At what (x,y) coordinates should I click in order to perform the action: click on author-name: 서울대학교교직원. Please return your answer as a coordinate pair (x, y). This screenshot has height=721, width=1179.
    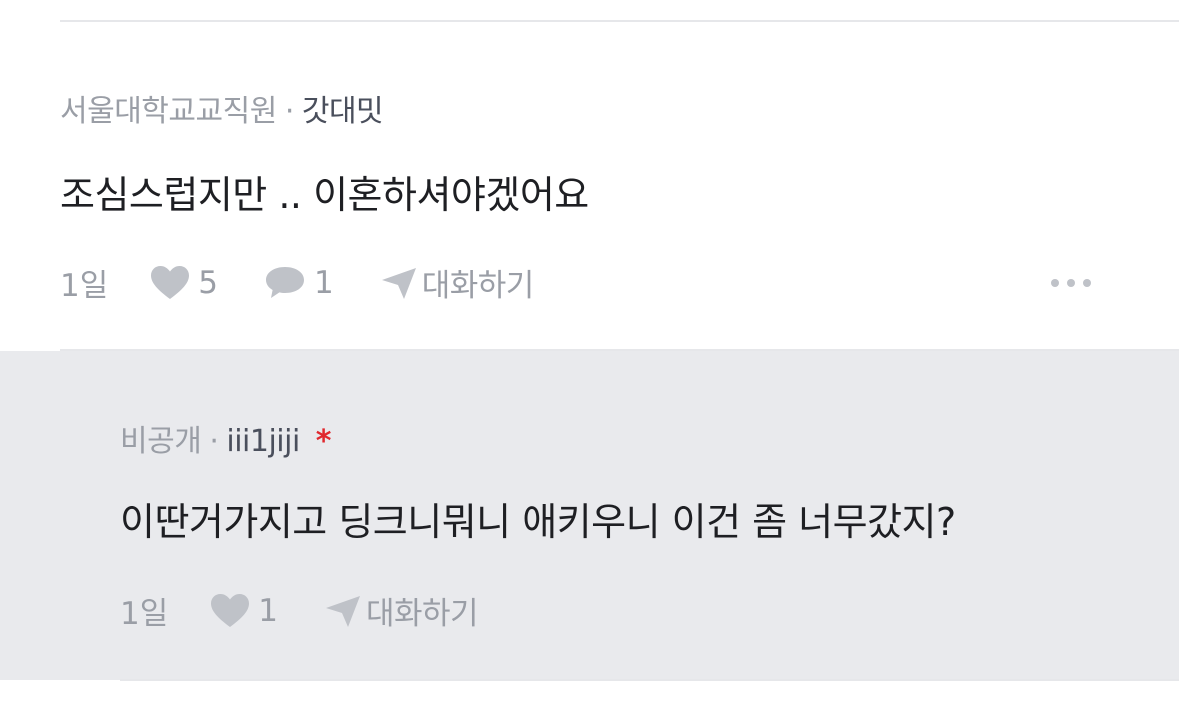
    Looking at the image, I should click on (168, 111).